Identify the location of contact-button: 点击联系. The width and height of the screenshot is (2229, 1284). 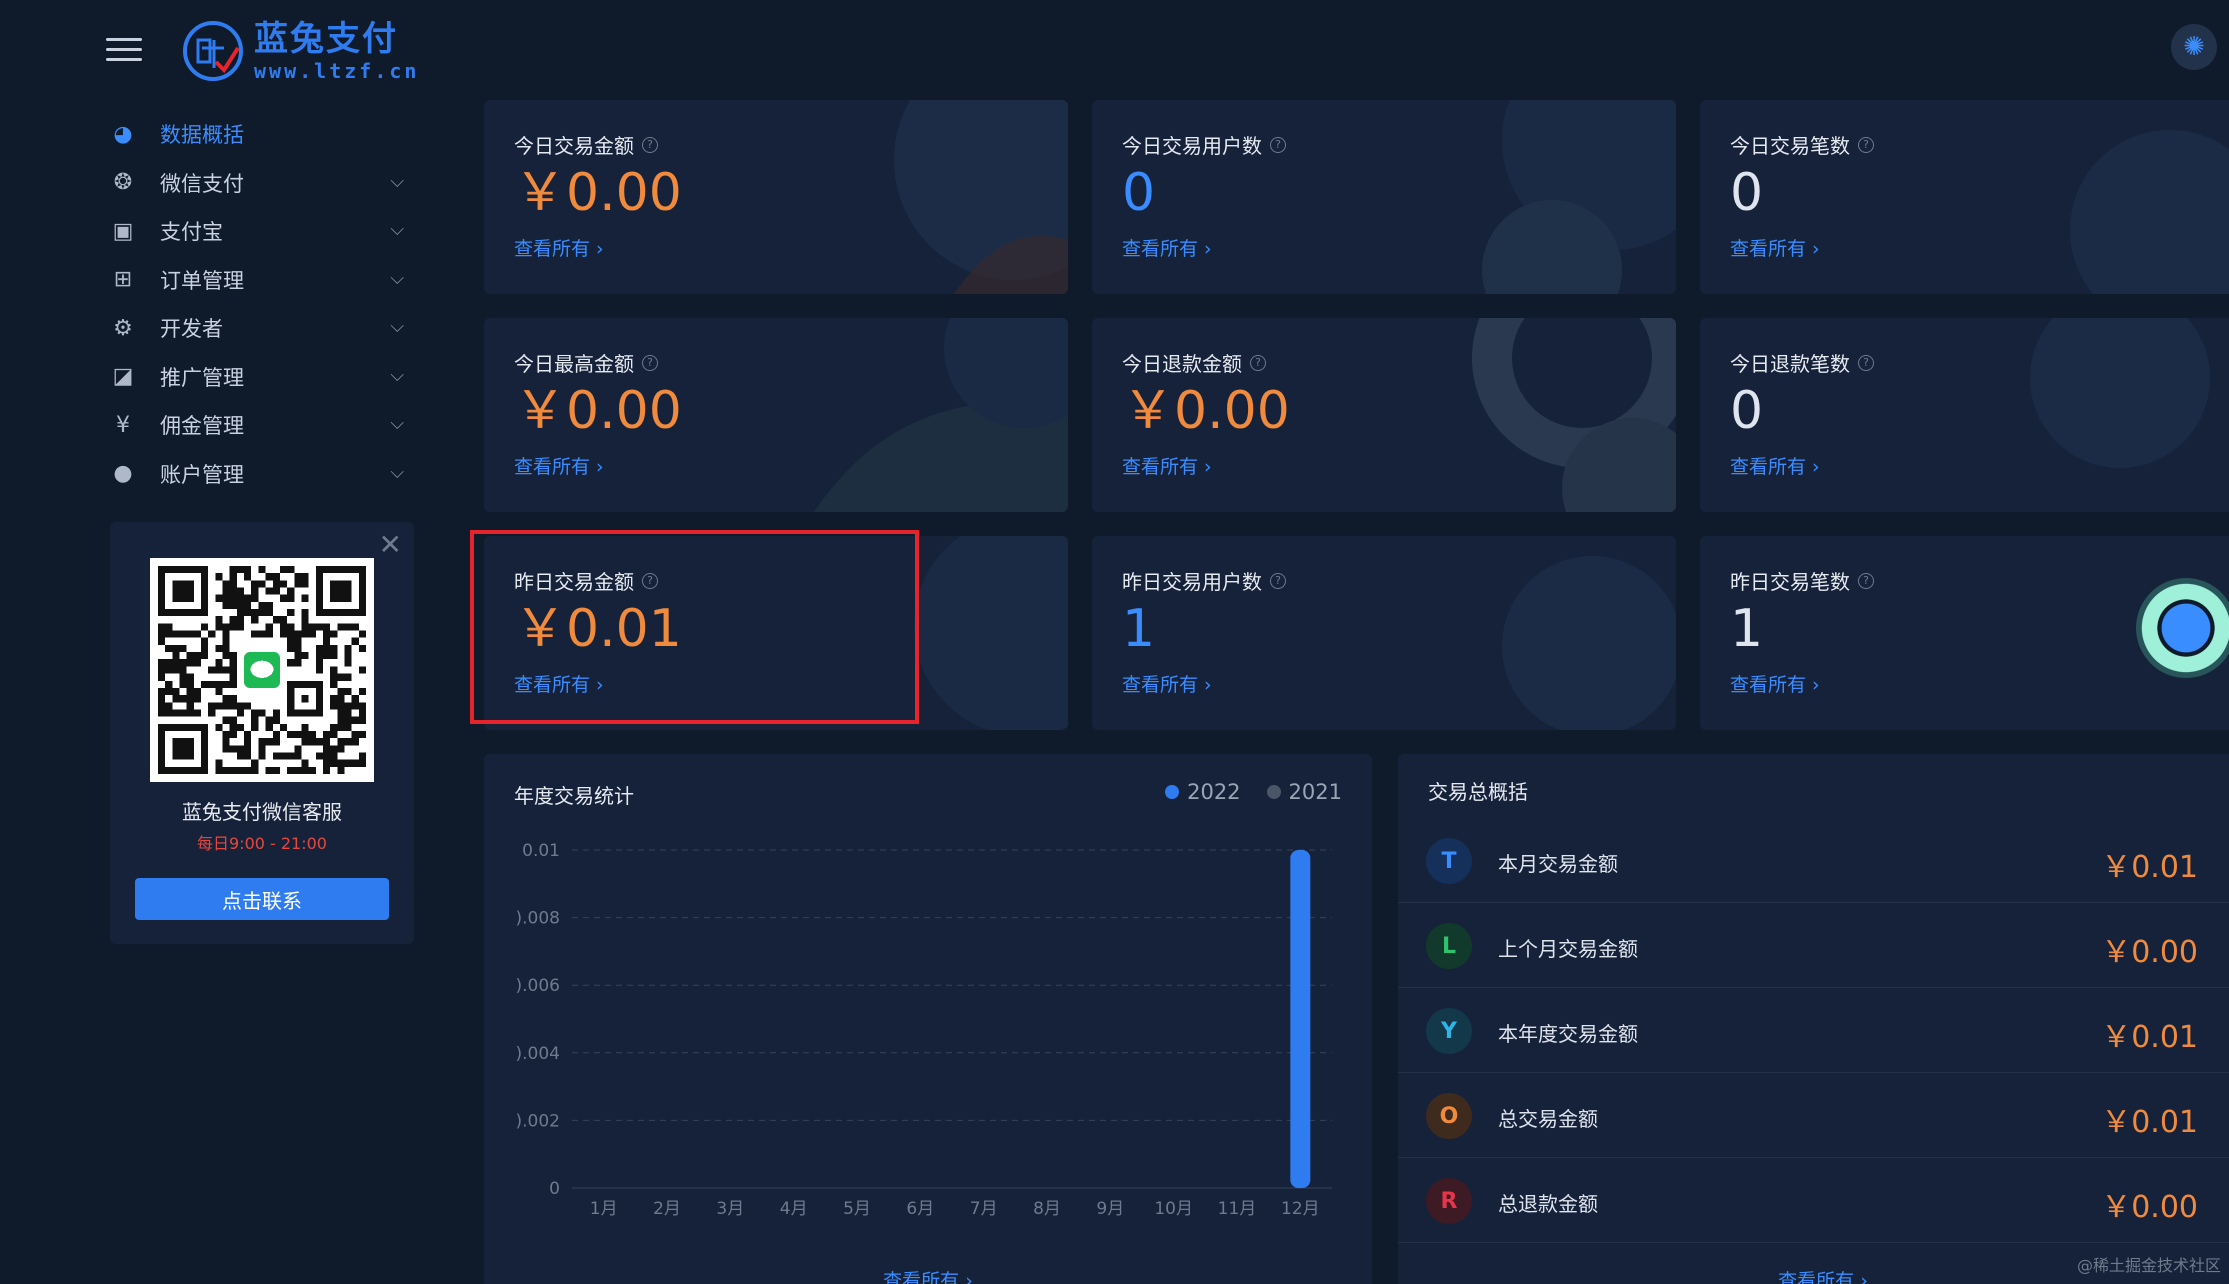
(262, 899).